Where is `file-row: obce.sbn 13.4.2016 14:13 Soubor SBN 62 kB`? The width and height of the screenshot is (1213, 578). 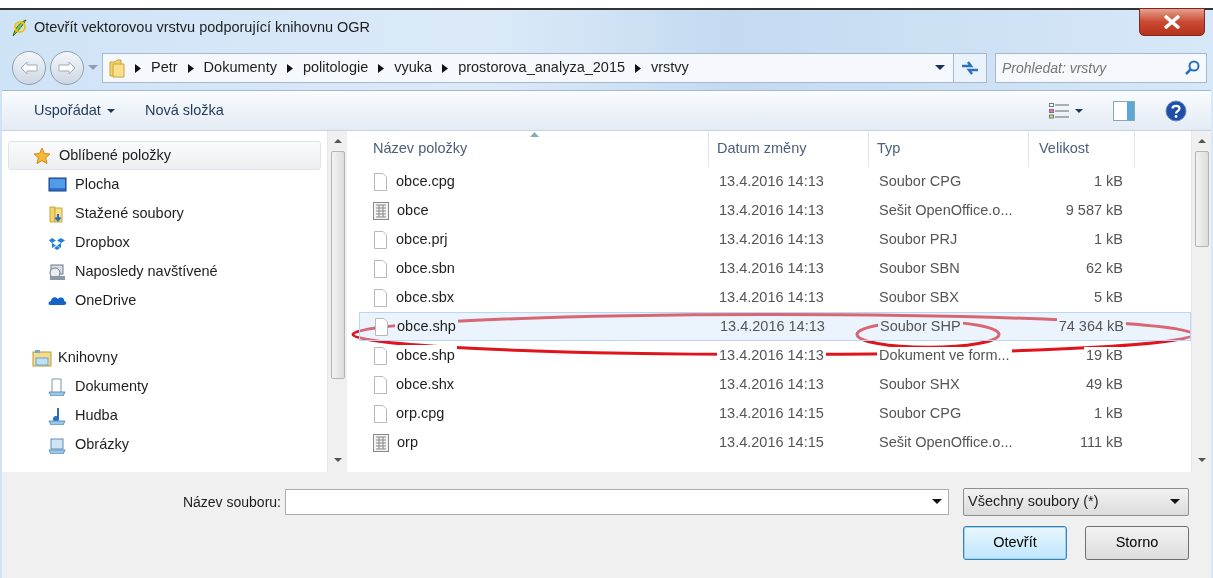 file-row: obce.sbn 13.4.2016 14:13 Soubor SBN 62 kB is located at coordinates (775, 268).